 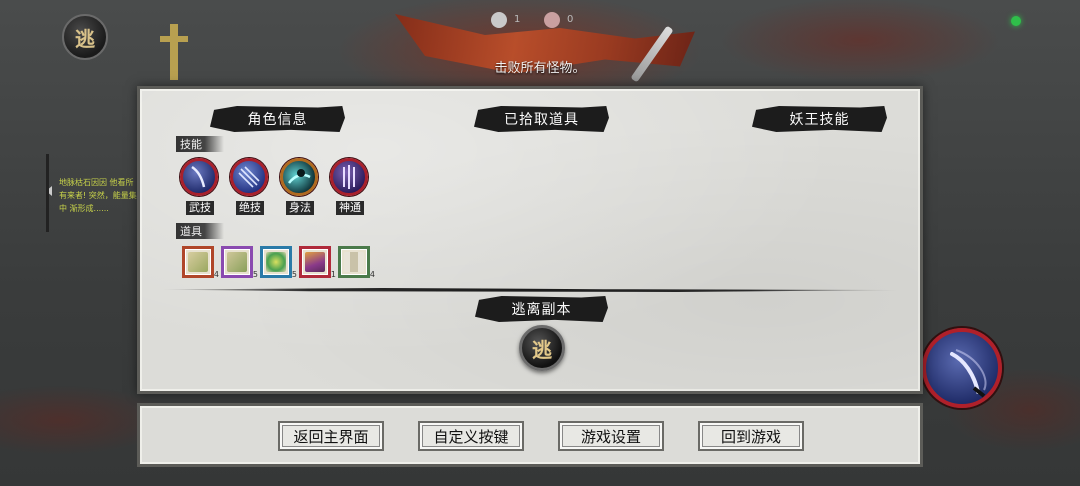 I want to click on item-count: 1, so click(x=333, y=274).